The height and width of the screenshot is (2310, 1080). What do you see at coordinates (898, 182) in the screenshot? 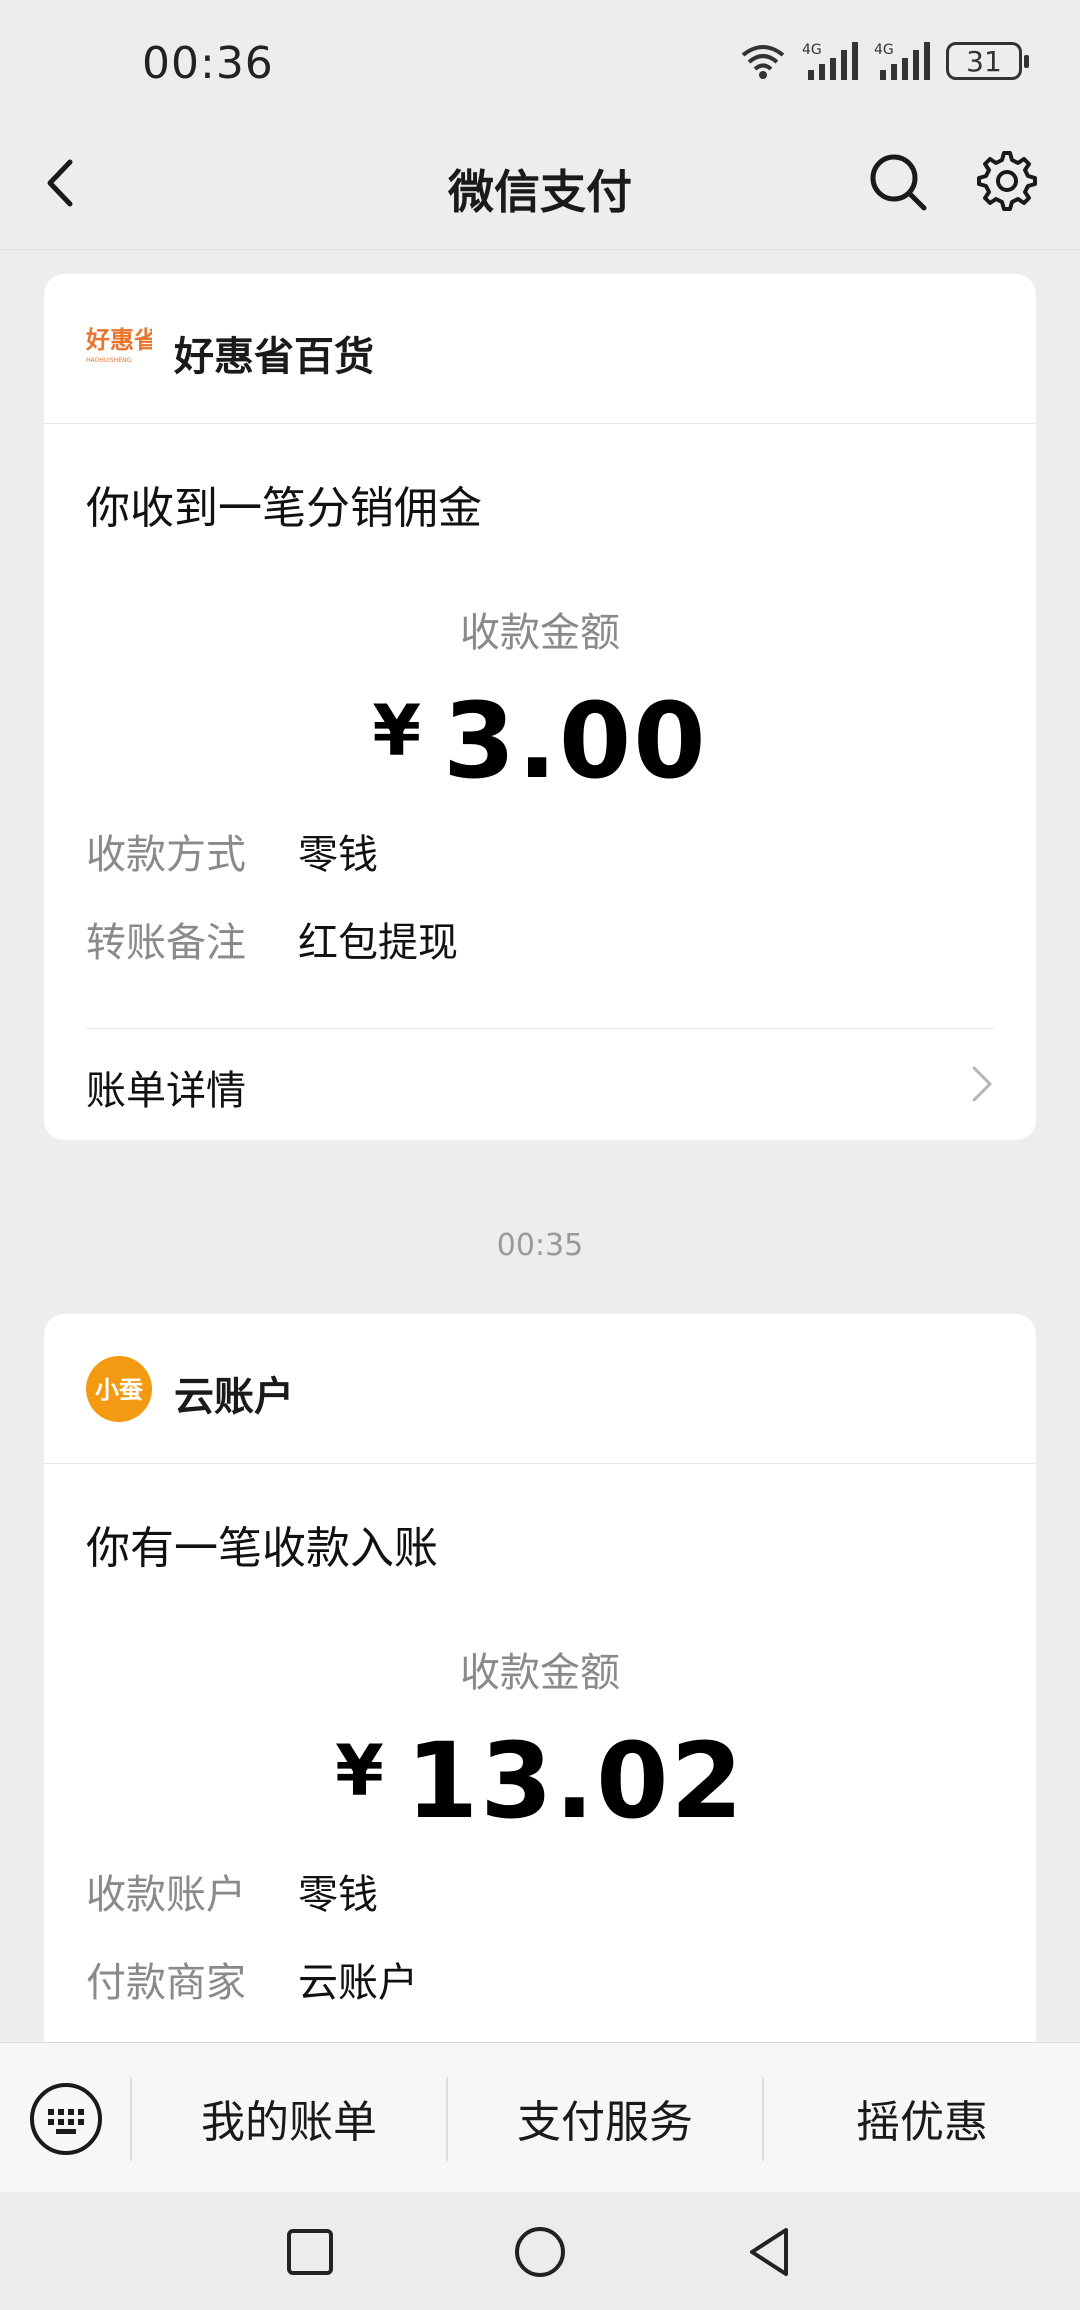
I see `search-icon` at bounding box center [898, 182].